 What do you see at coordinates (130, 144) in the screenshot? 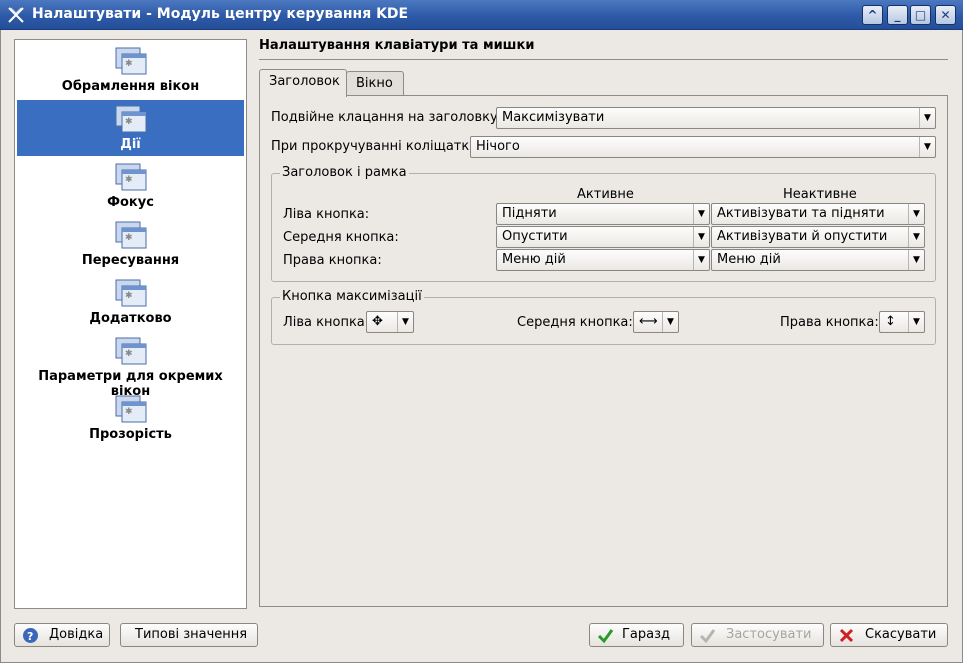
I see `sidebar-item-label: Дії` at bounding box center [130, 144].